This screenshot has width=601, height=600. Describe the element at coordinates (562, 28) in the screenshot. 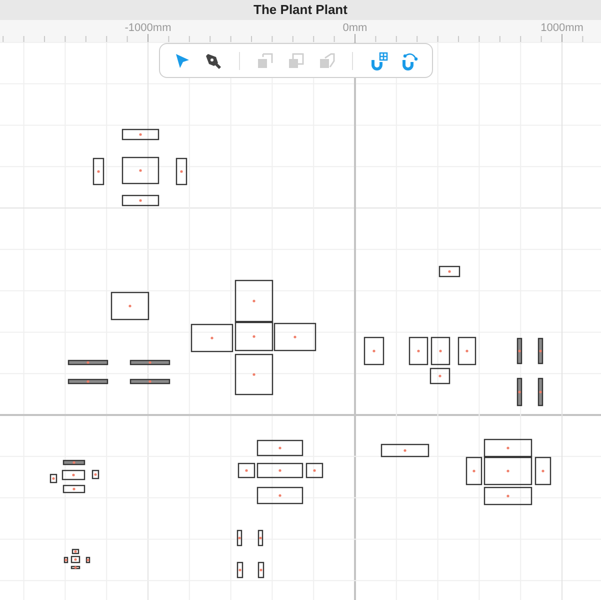

I see `ruler-label: 1000mm` at that location.